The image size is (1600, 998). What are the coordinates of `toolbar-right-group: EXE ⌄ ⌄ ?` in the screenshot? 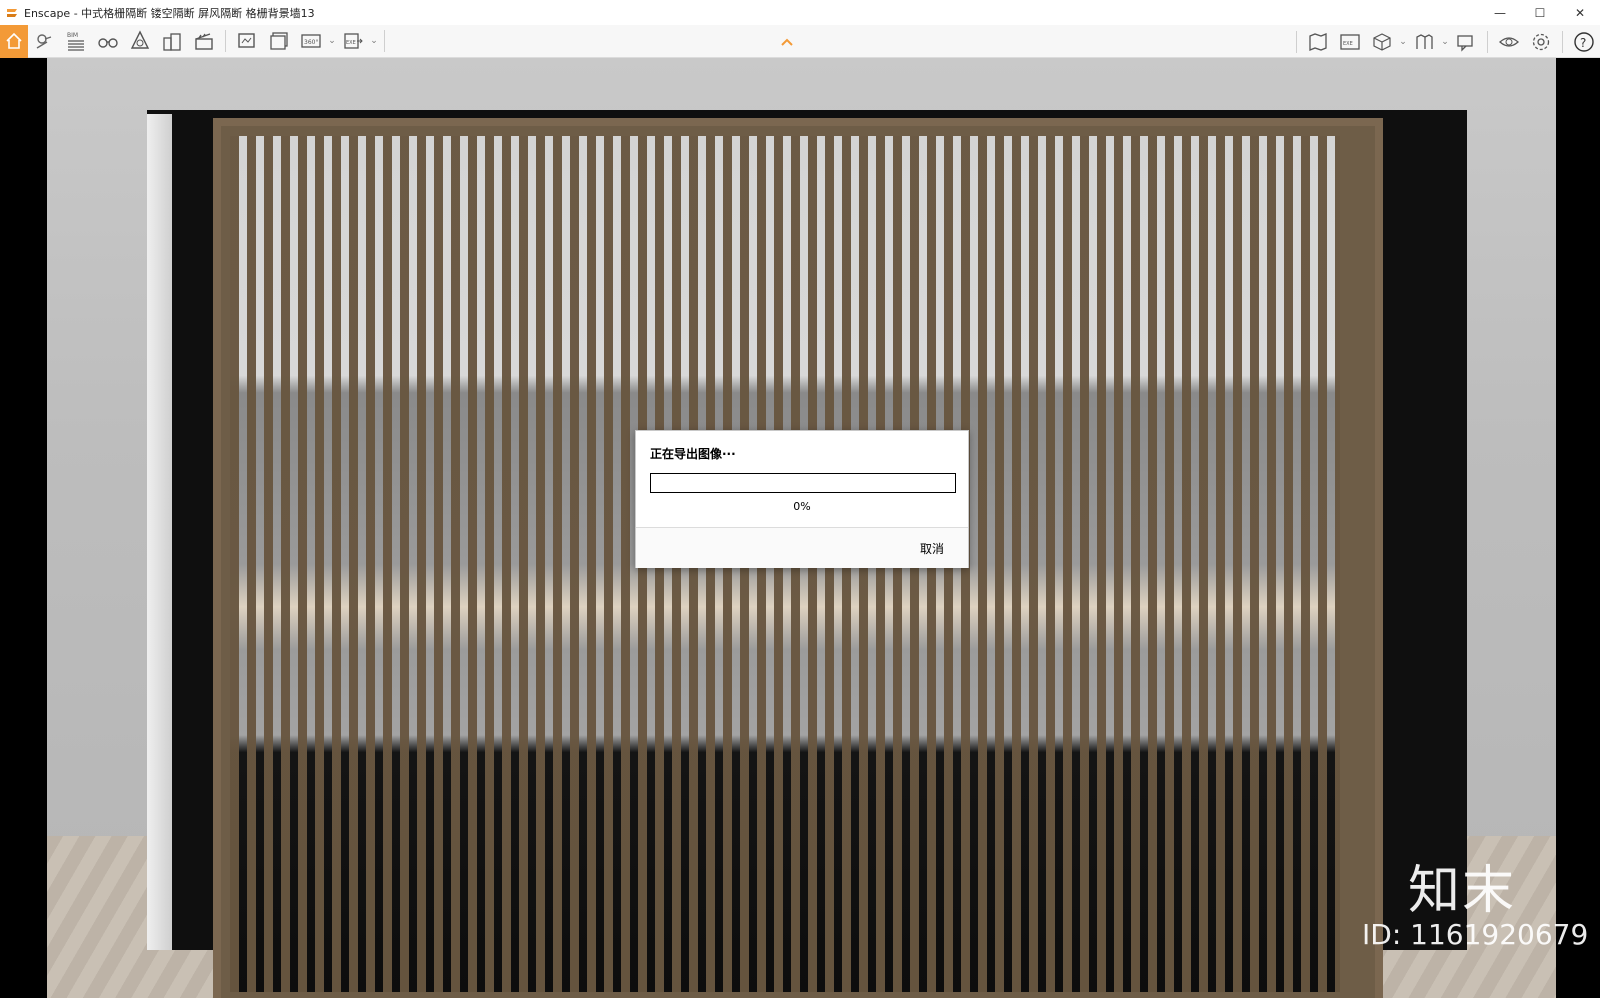 It's located at (1445, 41).